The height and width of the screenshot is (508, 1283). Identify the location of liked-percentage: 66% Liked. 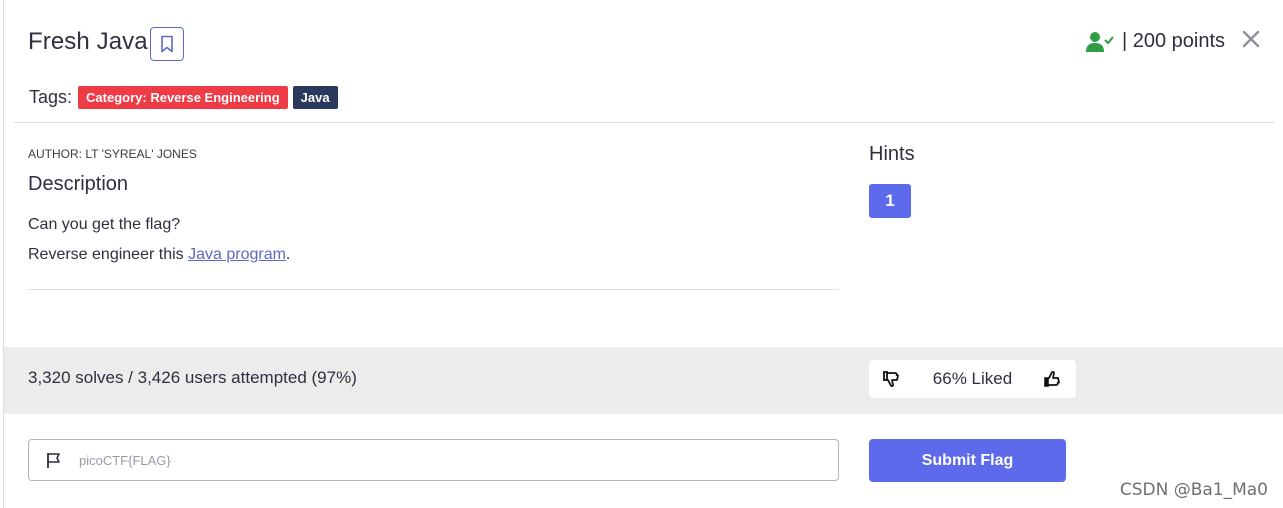
(972, 378).